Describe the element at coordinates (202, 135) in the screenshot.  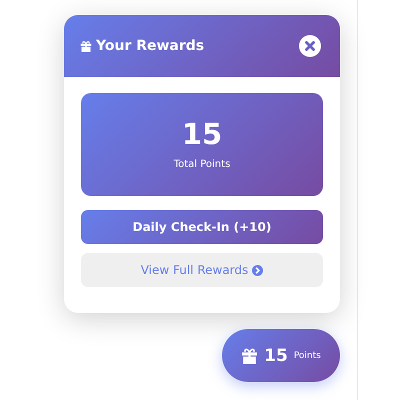
I see `points-value: 15` at that location.